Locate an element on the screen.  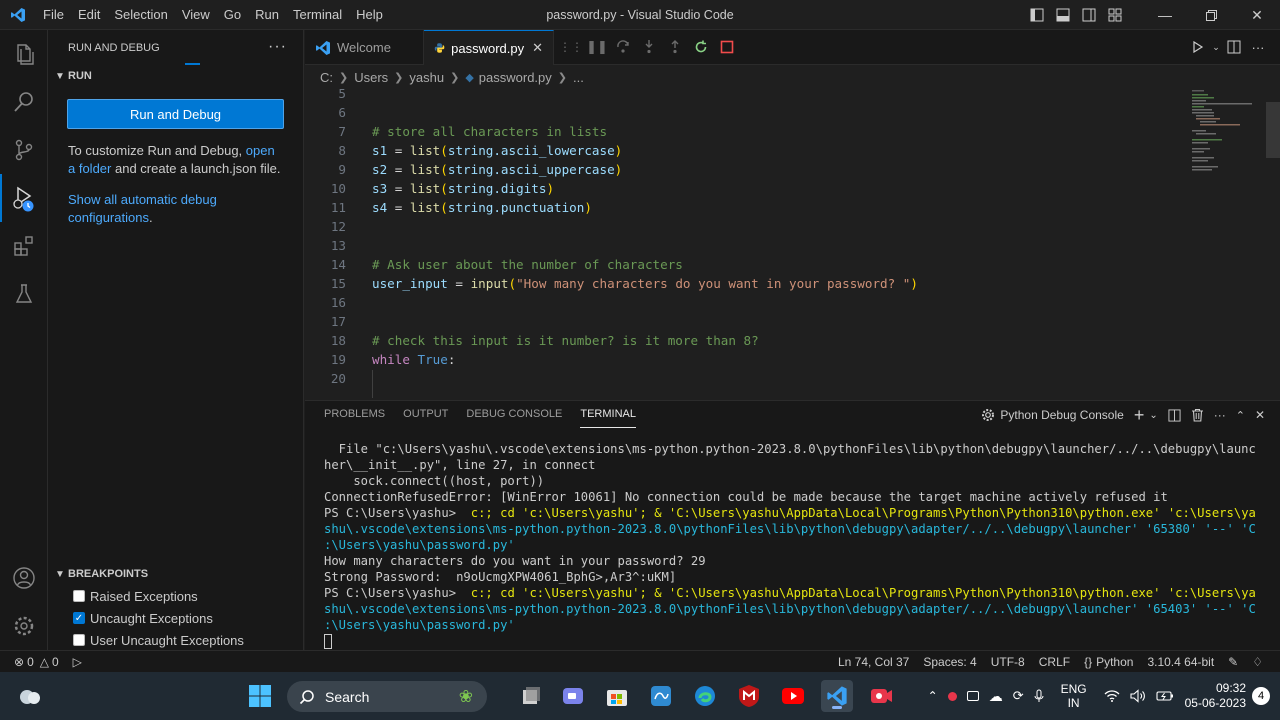
explorer-icon is located at coordinates (24, 54).